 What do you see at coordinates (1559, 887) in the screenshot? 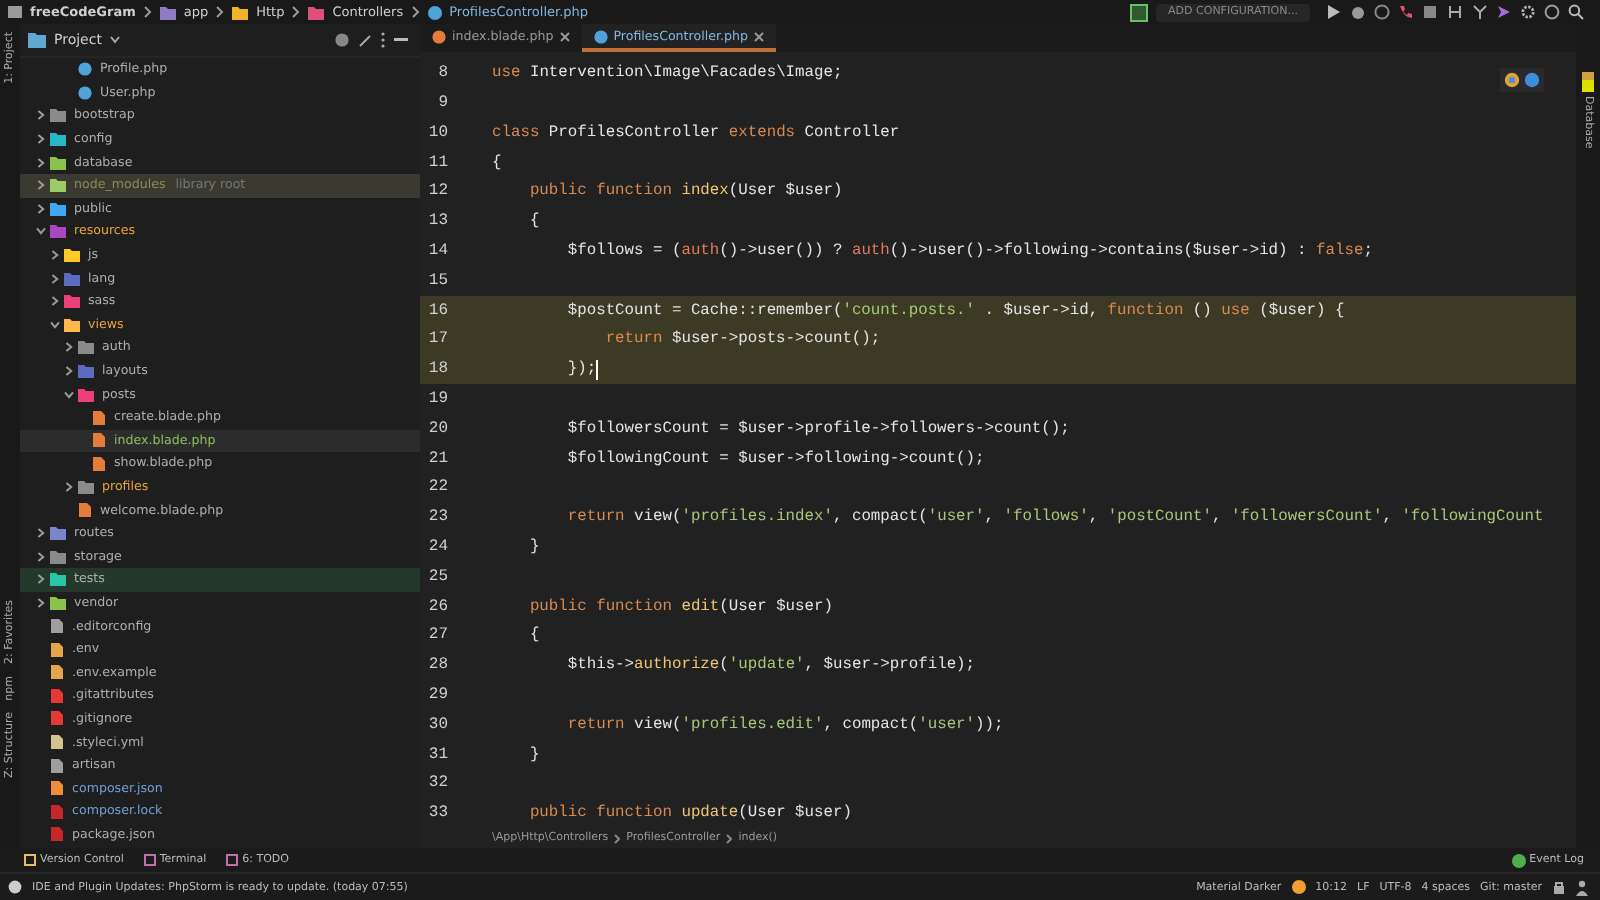
I see `lock-icon` at bounding box center [1559, 887].